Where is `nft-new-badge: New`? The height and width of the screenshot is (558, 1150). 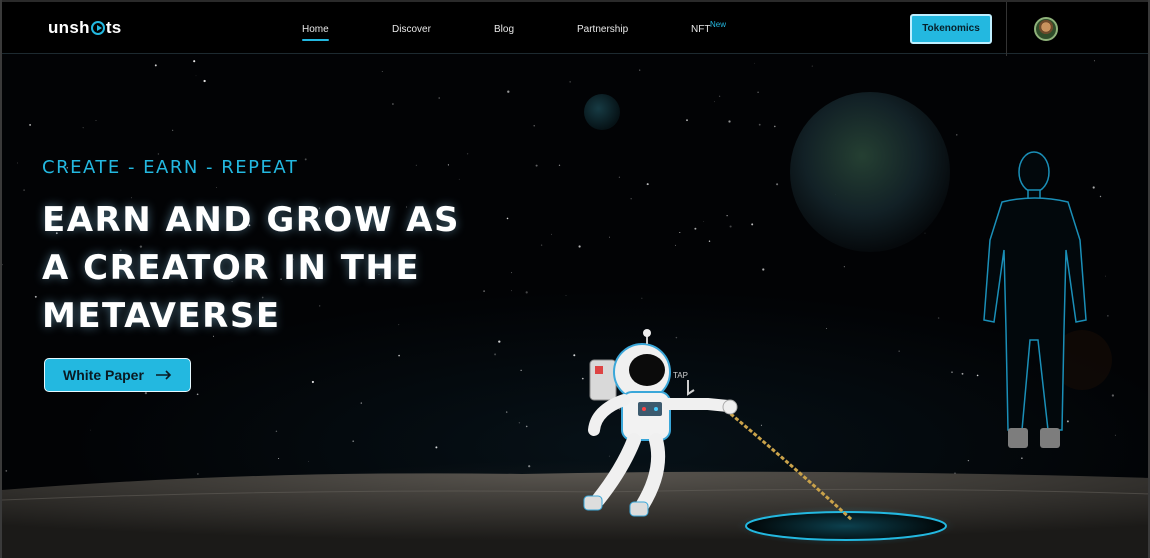 nft-new-badge: New is located at coordinates (718, 24).